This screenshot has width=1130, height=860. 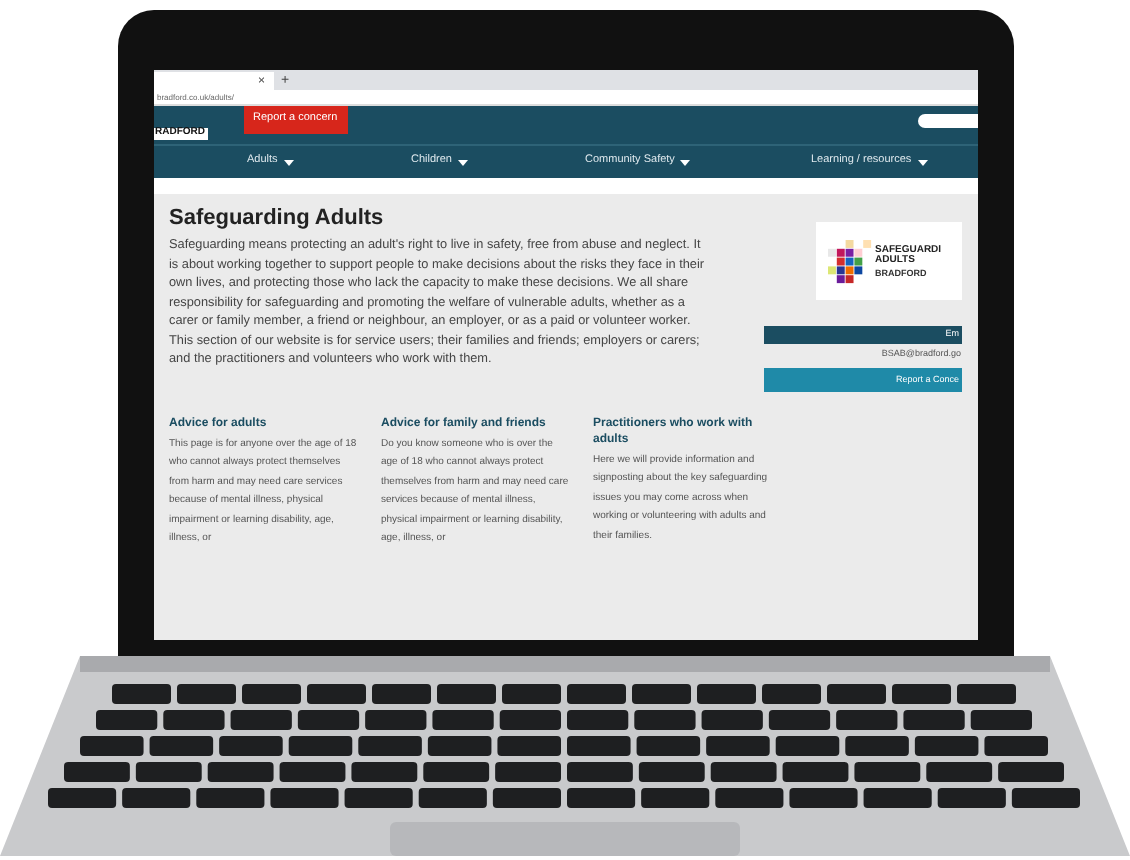 What do you see at coordinates (277, 219) in the screenshot?
I see `page-title: Safeguarding Adults` at bounding box center [277, 219].